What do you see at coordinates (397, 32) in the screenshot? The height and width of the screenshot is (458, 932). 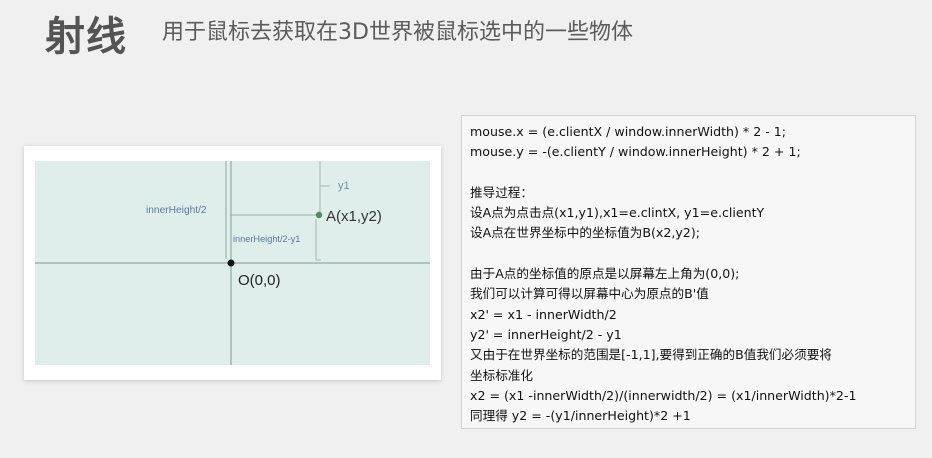 I see `page-subtitle: 用于鼠标去获取在3D世界被鼠标选中的一些物体` at bounding box center [397, 32].